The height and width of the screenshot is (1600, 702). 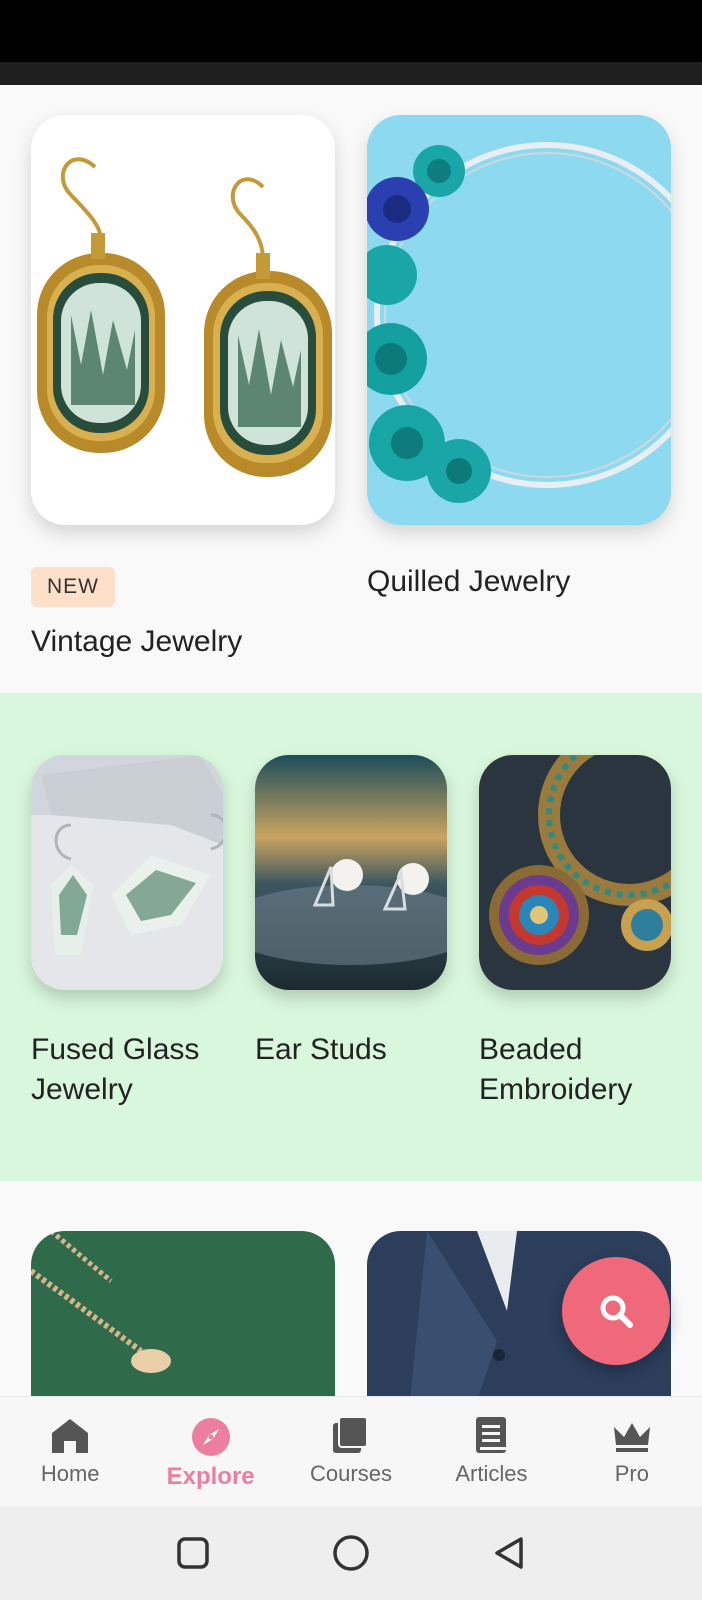 I want to click on nav-item-pro: Pro, so click(x=632, y=1451).